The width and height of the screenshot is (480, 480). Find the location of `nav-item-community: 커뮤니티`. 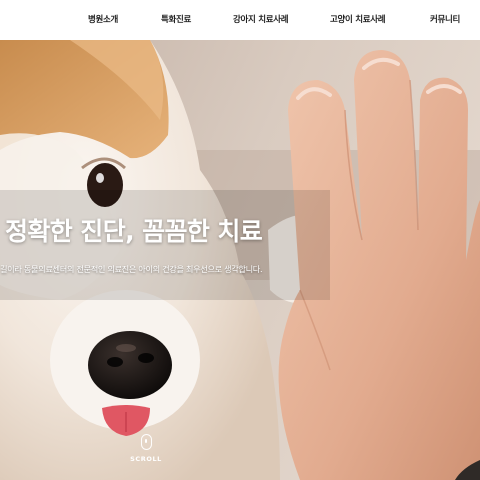

nav-item-community: 커뮤니티 is located at coordinates (445, 20).